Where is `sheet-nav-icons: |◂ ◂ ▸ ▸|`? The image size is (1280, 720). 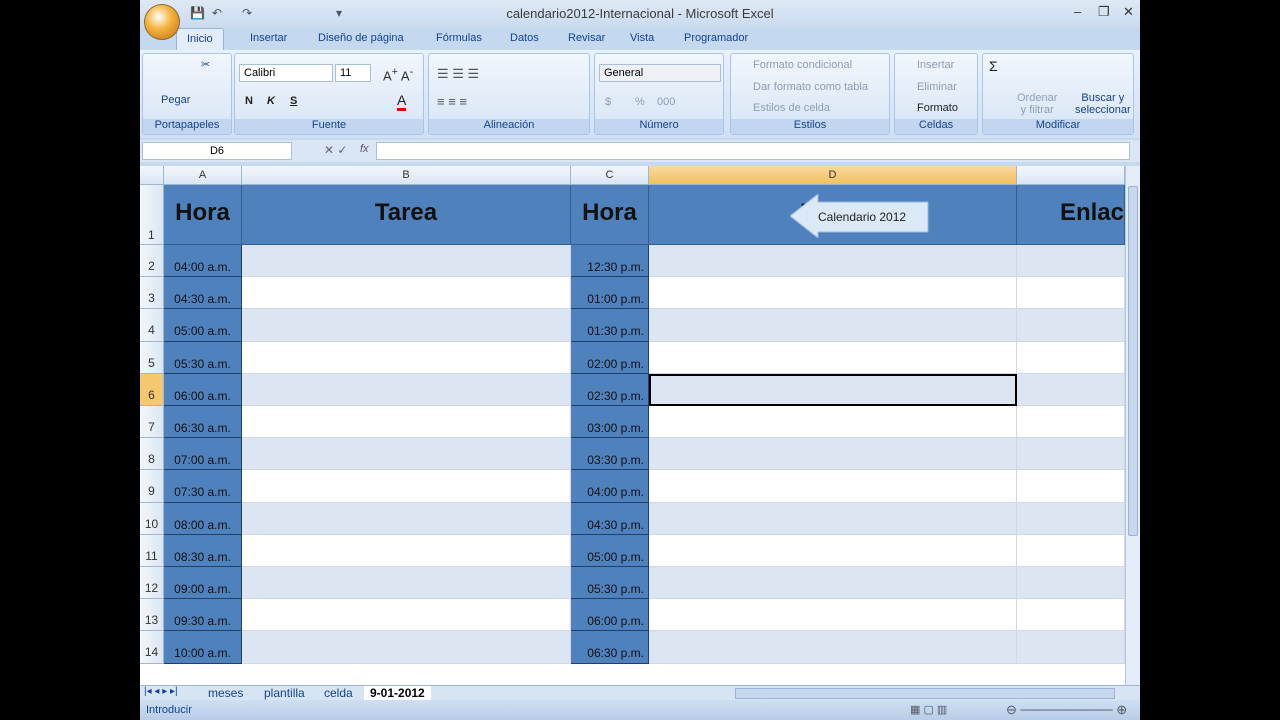 sheet-nav-icons: |◂ ◂ ▸ ▸| is located at coordinates (161, 691).